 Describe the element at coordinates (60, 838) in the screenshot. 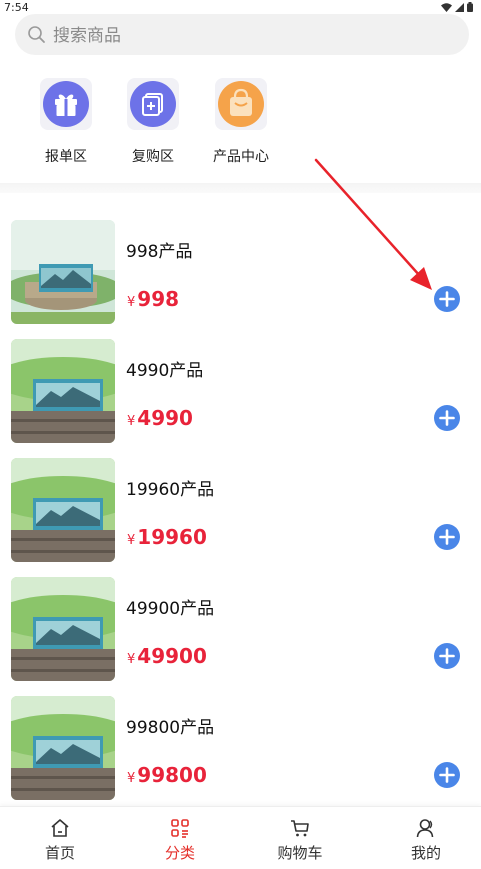

I see `tab-home: 首页` at that location.